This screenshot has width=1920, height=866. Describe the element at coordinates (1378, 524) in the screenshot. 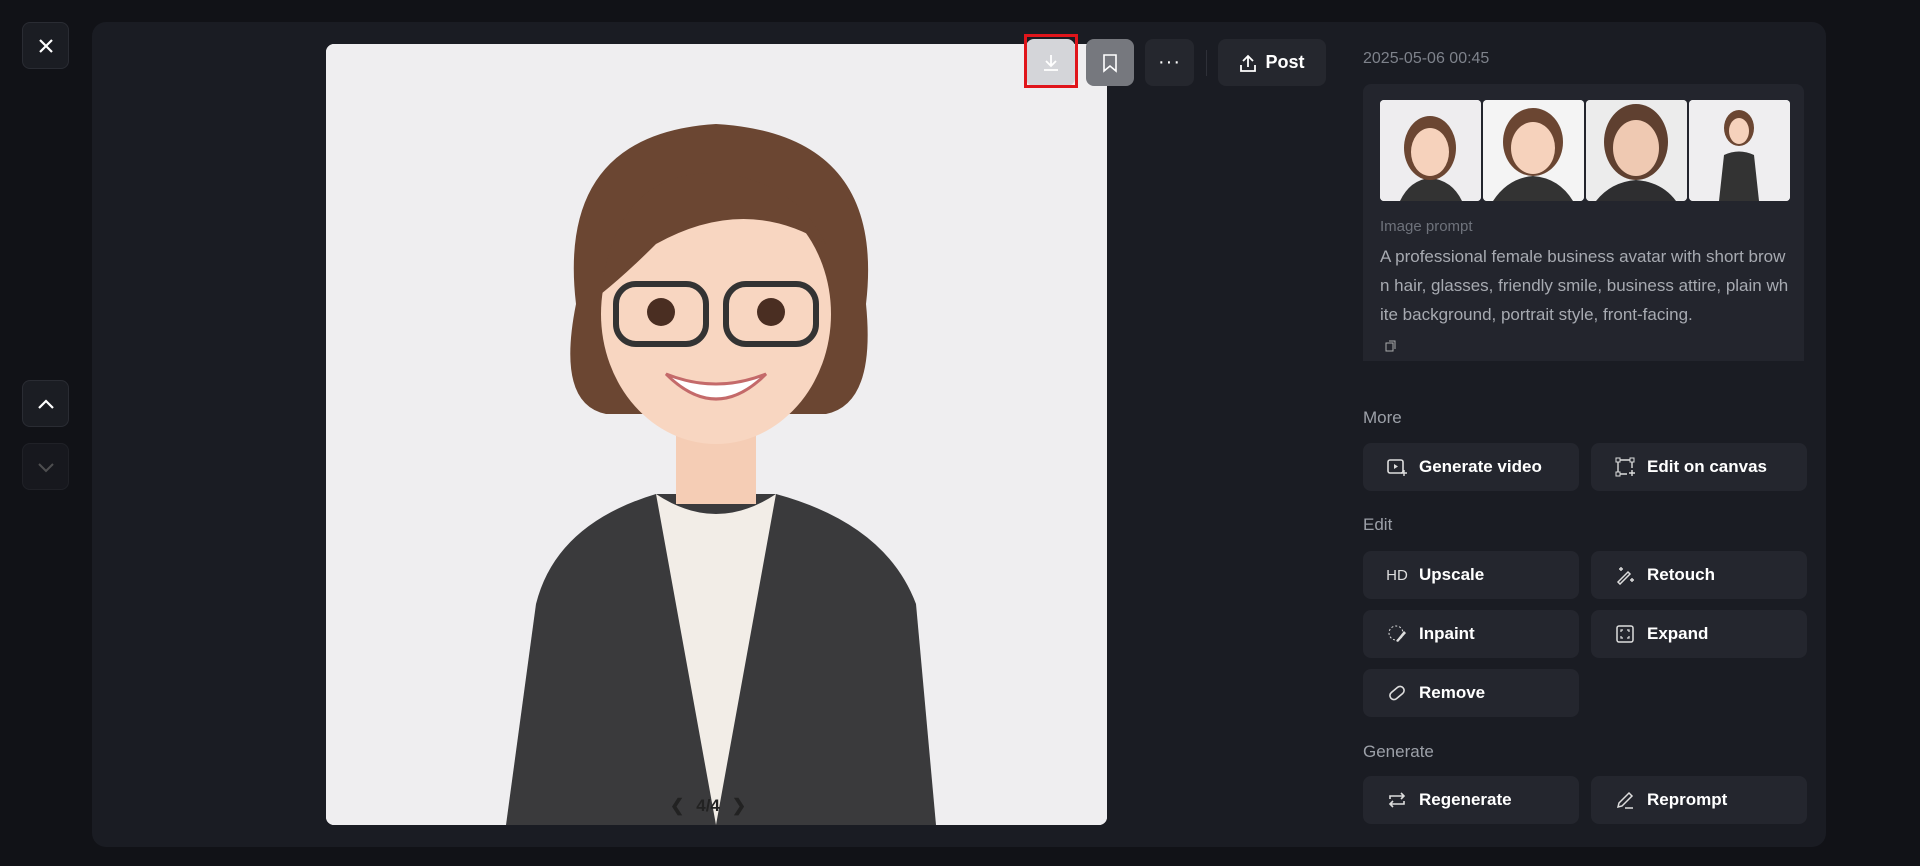

I see `section-edit-label: Edit` at that location.